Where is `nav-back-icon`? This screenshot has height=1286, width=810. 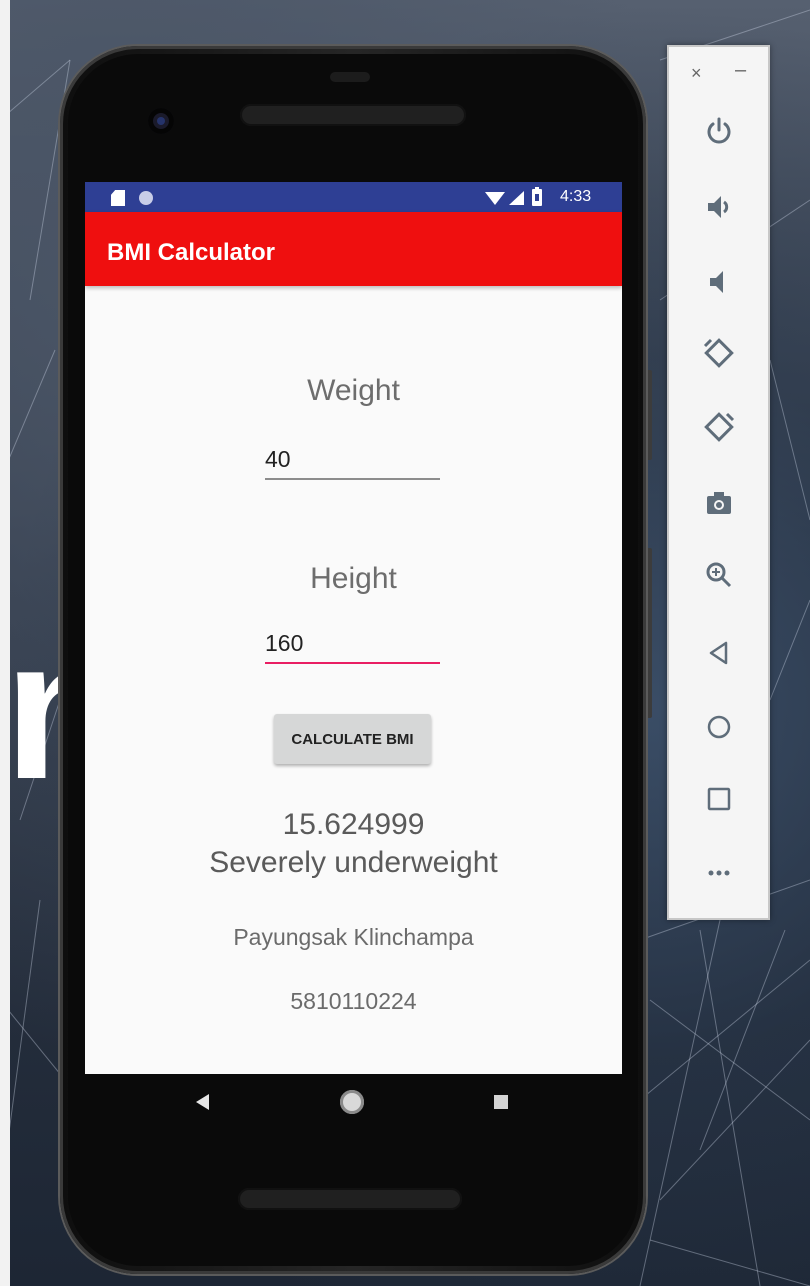 nav-back-icon is located at coordinates (202, 1102).